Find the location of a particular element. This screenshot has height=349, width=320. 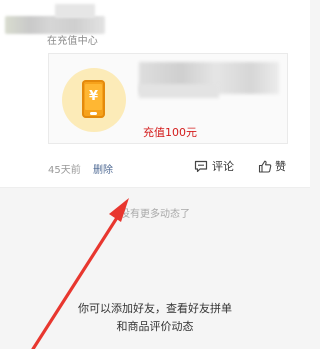

phone-recharge-icon: ¥ is located at coordinates (94, 100).